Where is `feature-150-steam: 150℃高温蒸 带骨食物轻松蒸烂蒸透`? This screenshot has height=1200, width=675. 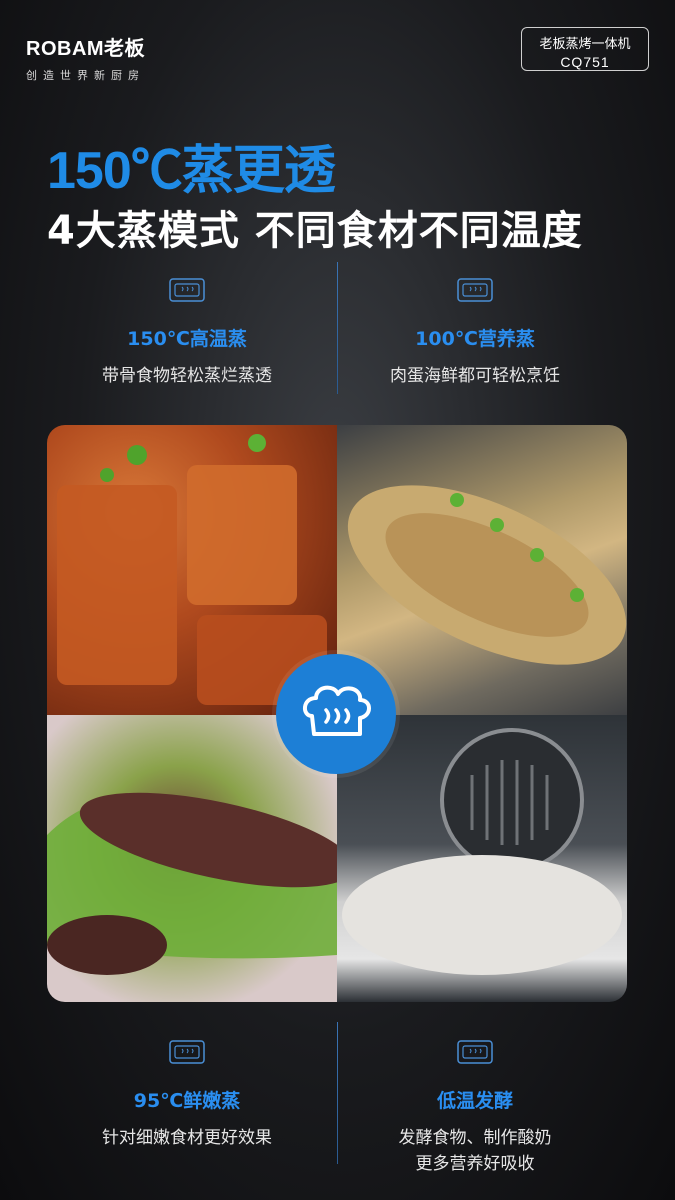 feature-150-steam: 150℃高温蒸 带骨食物轻松蒸烂蒸透 is located at coordinates (187, 333).